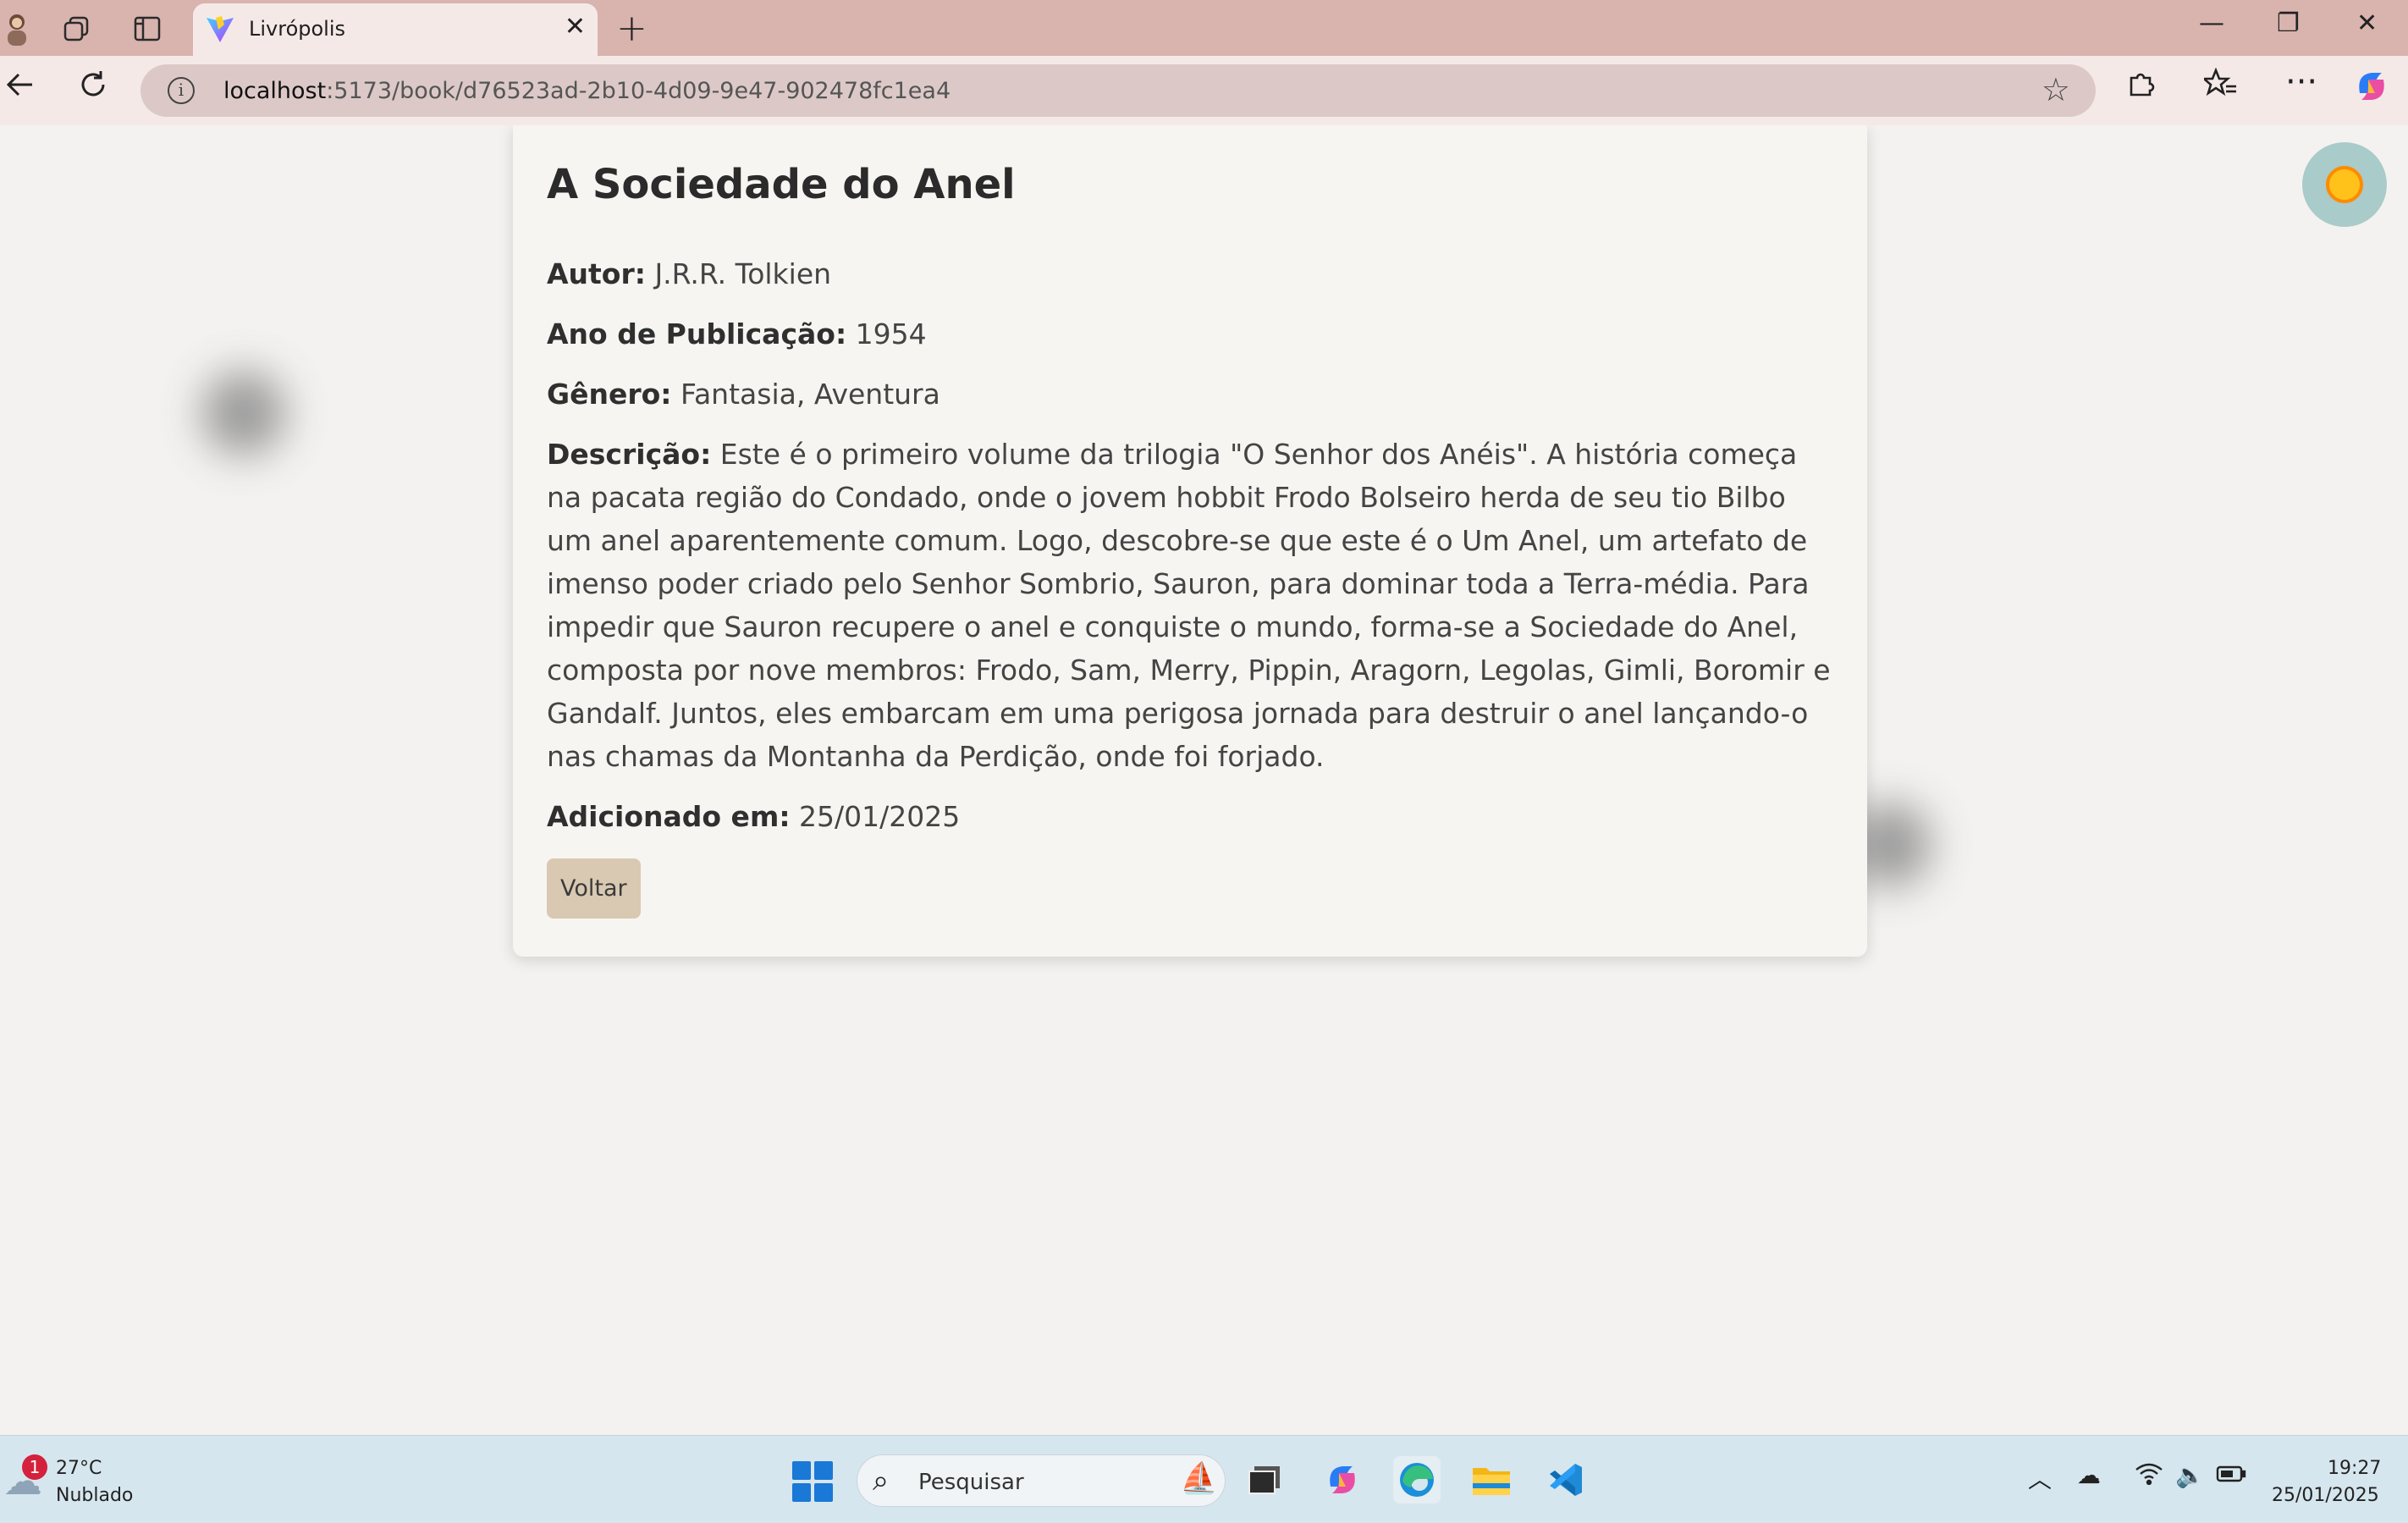 Image resolution: width=2408 pixels, height=1523 pixels. What do you see at coordinates (743, 273) in the screenshot?
I see `author-value: J.R.R. Tolkien` at bounding box center [743, 273].